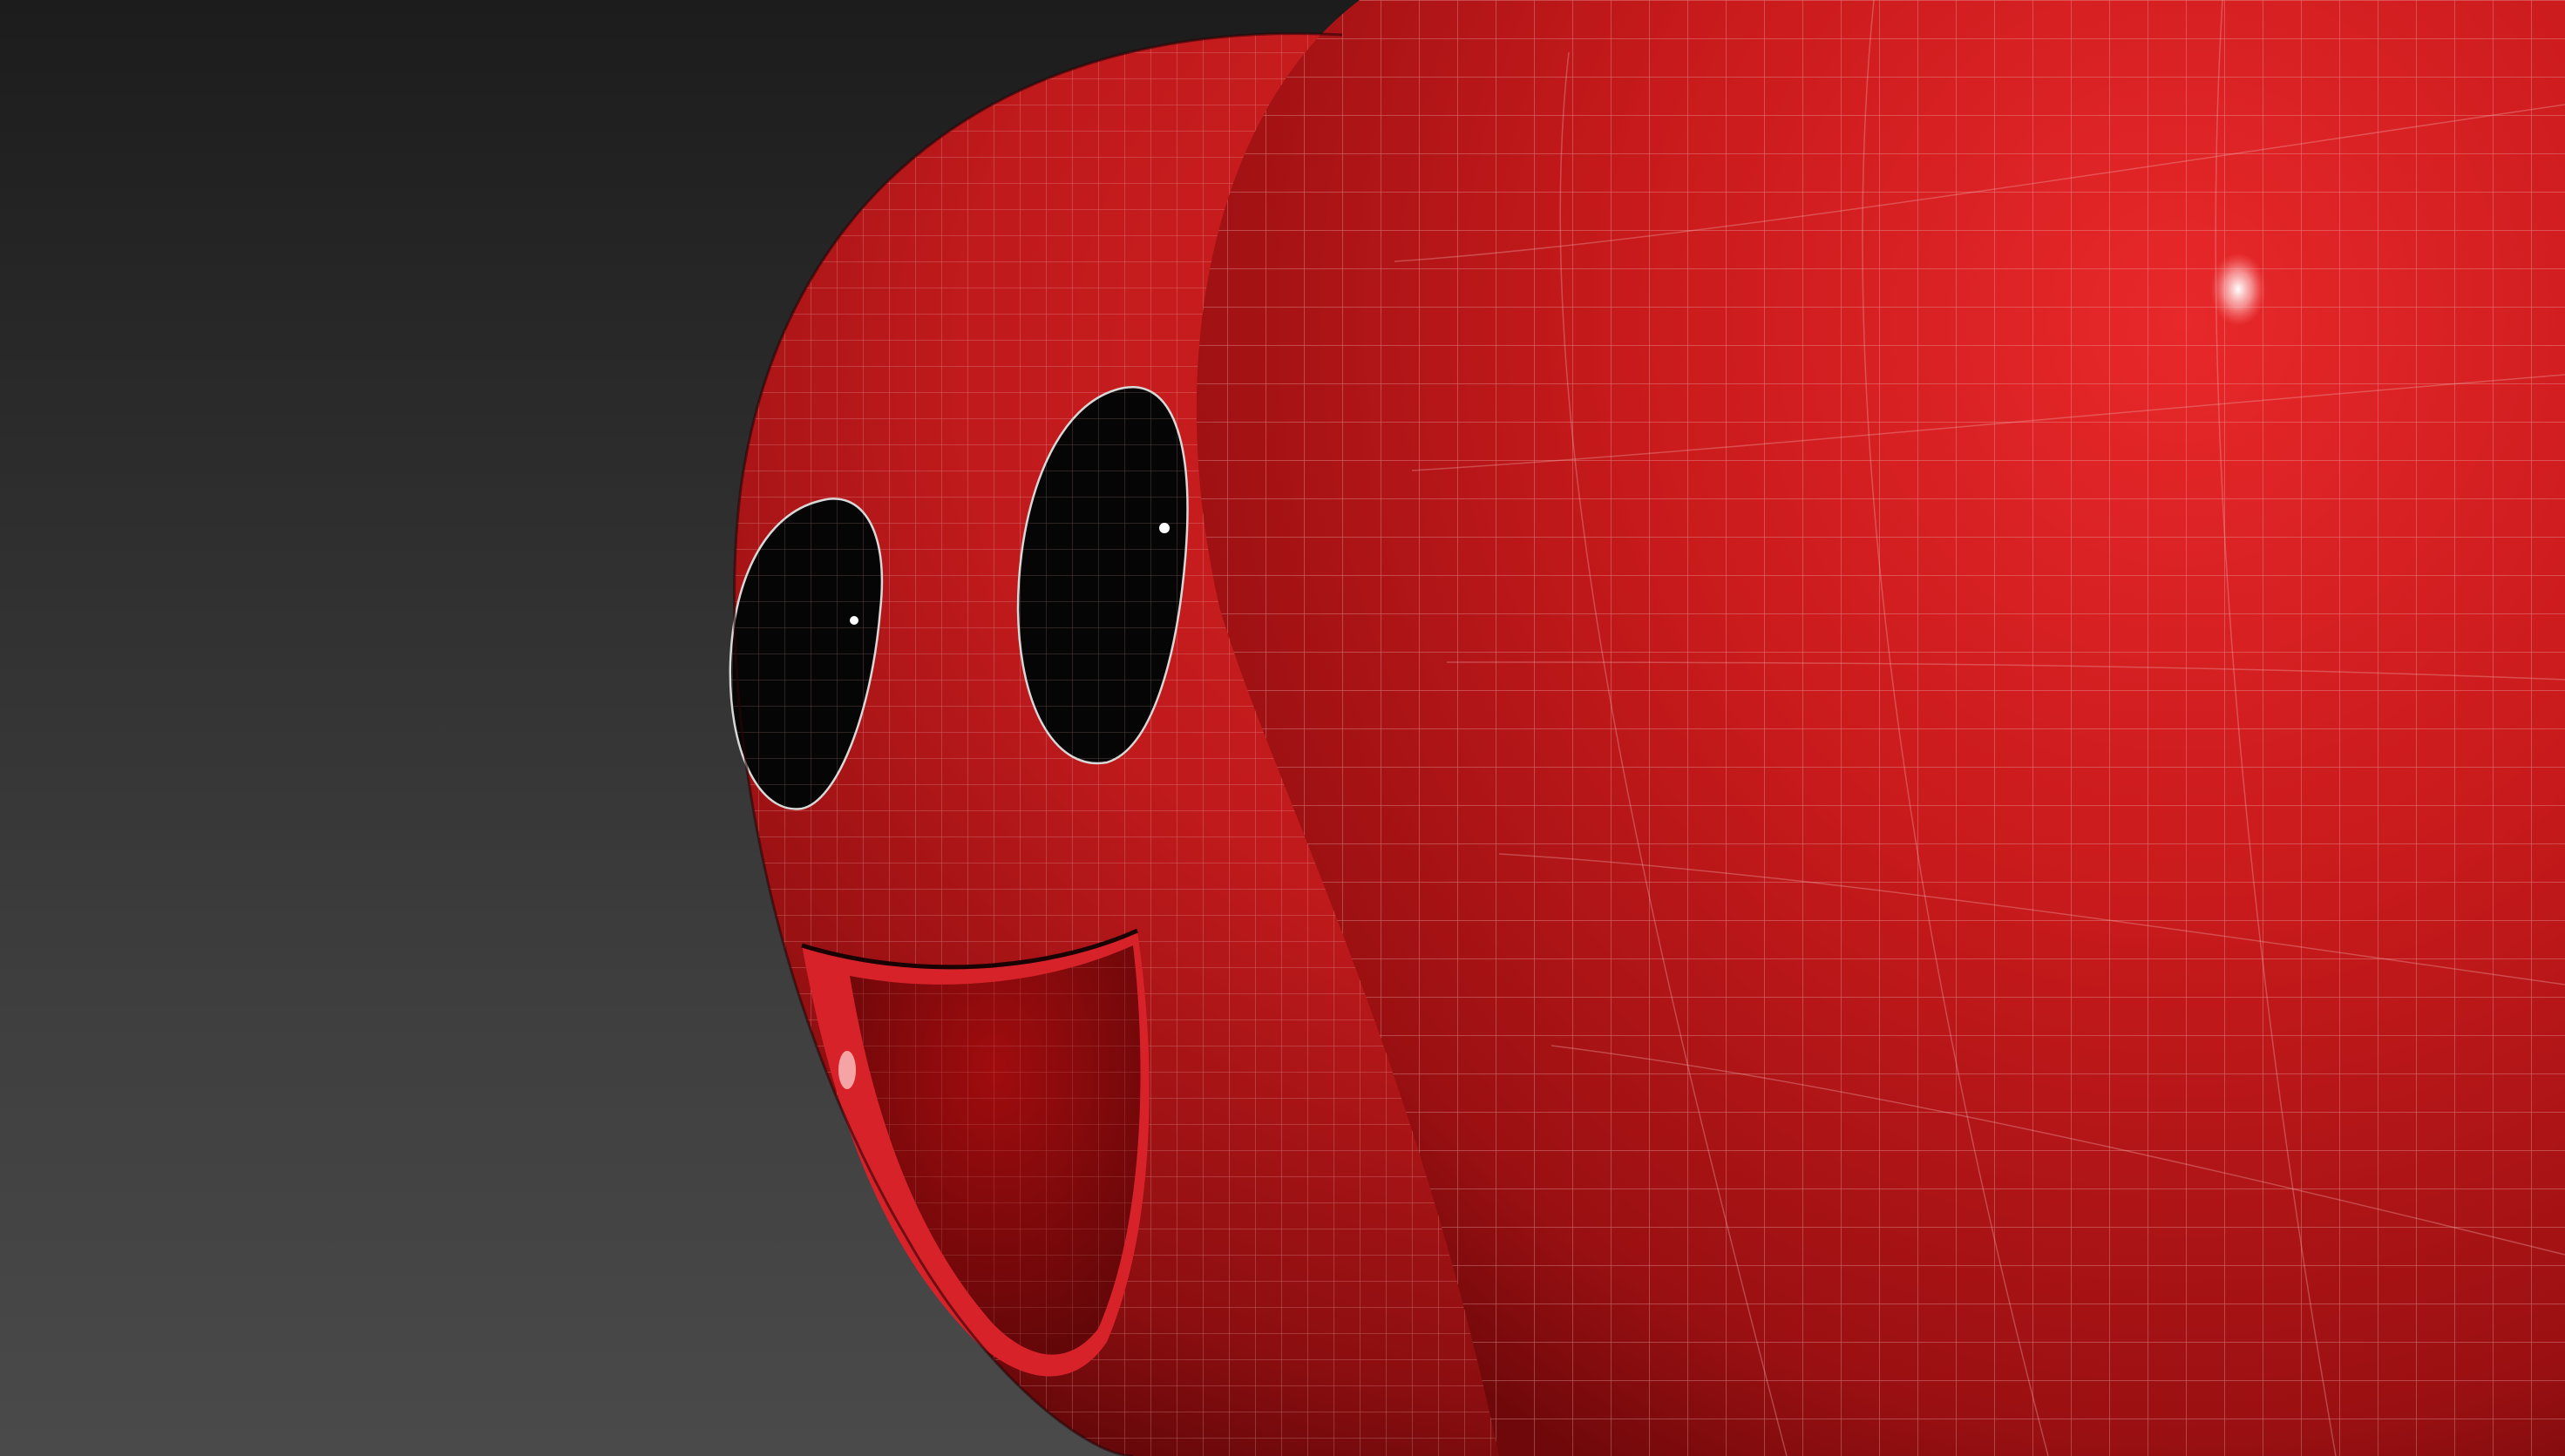  Describe the element at coordinates (976, 1152) in the screenshot. I see `mouth` at that location.